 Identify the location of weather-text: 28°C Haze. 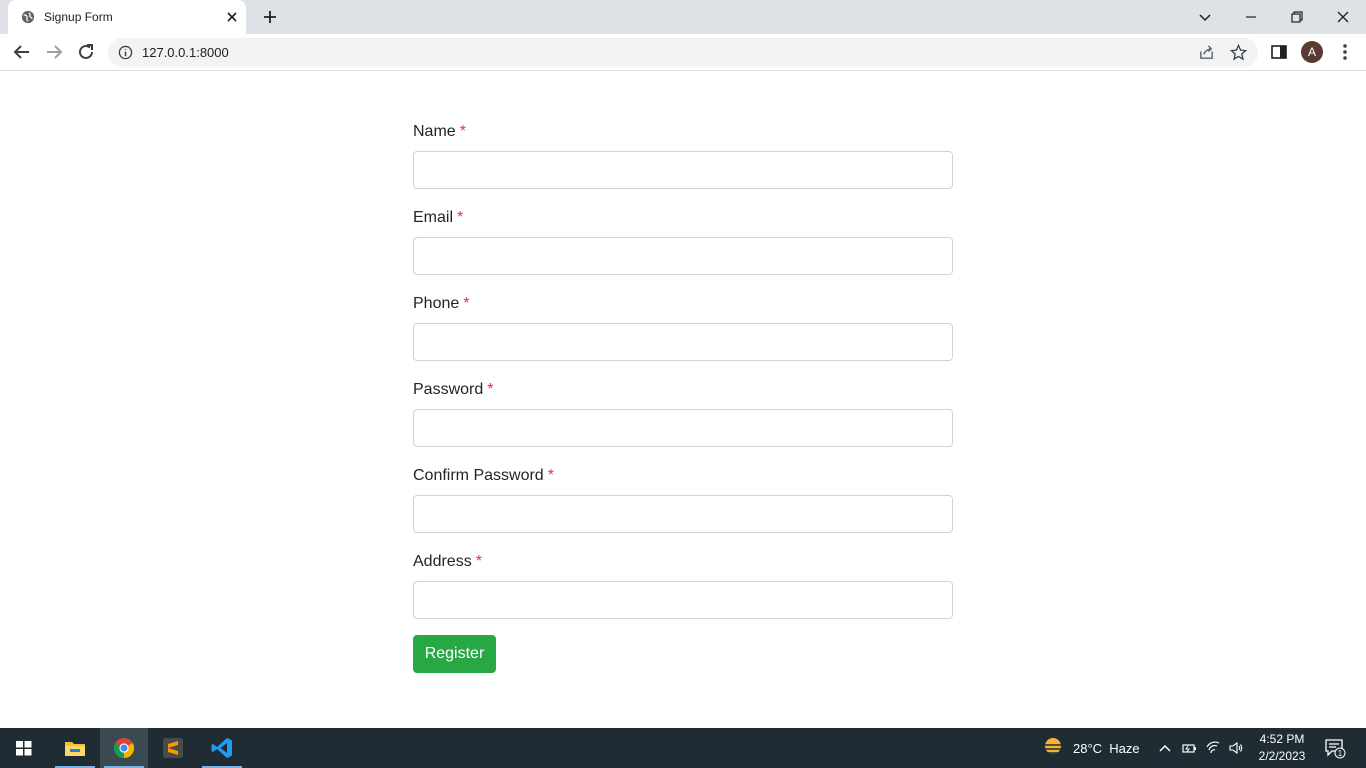
(1106, 748).